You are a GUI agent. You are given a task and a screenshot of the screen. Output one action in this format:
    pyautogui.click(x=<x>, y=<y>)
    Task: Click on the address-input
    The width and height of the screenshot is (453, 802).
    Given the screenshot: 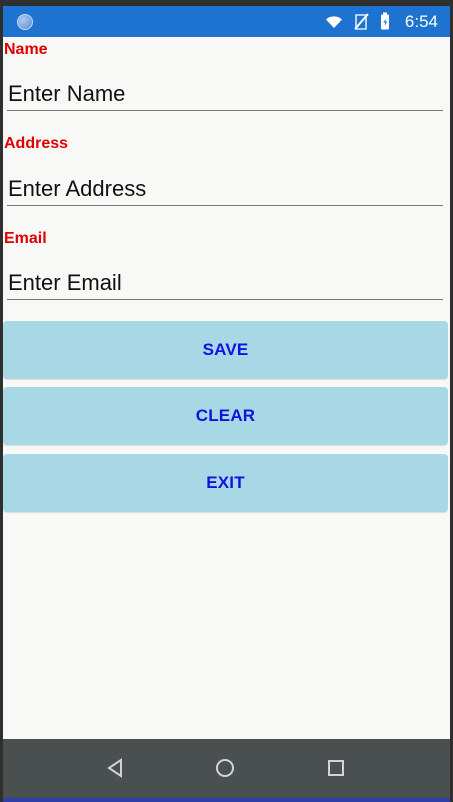 What is the action you would take?
    pyautogui.click(x=225, y=189)
    